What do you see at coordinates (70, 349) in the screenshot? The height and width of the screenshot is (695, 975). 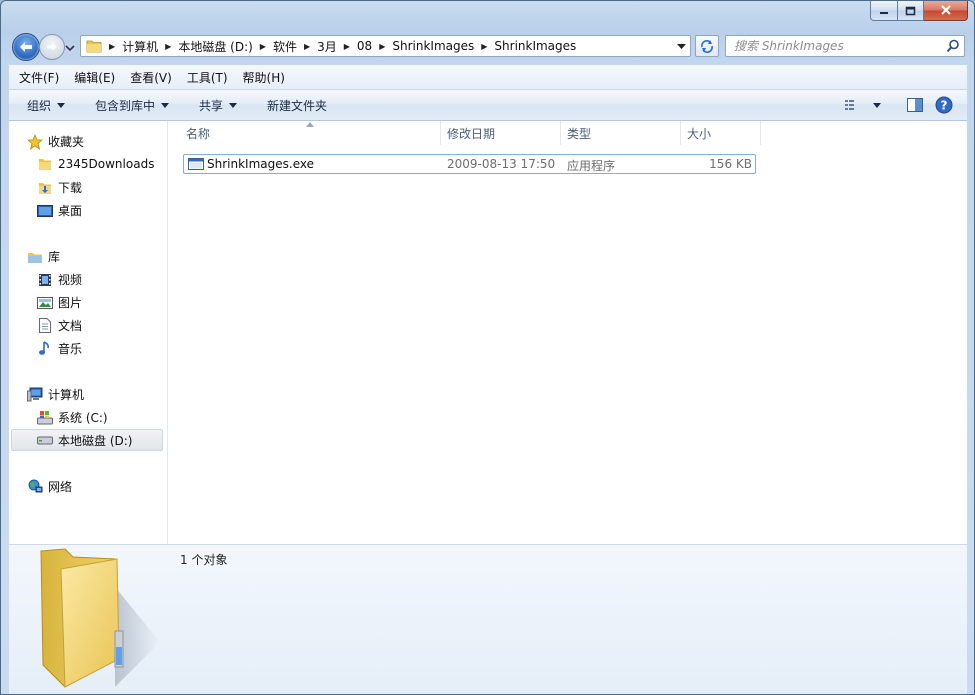 I see `sidebar-item-label: 音乐` at bounding box center [70, 349].